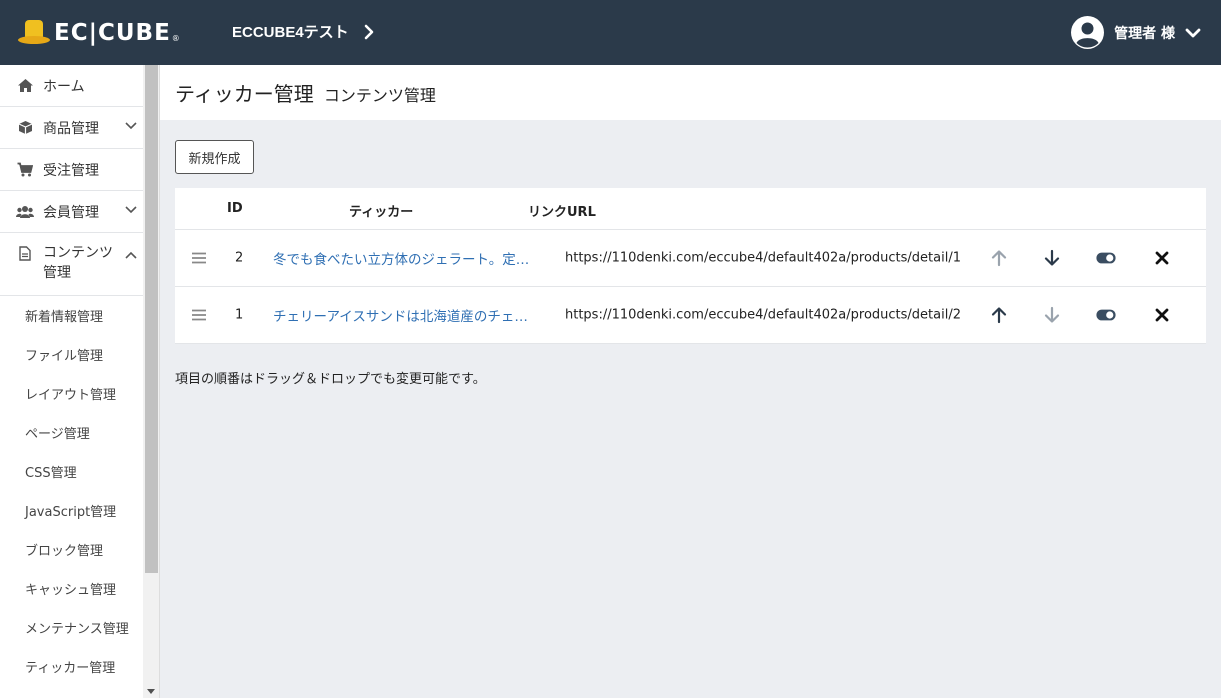 The width and height of the screenshot is (1221, 698). I want to click on sidebar-item-contents: コンテンツ管理, so click(71, 264).